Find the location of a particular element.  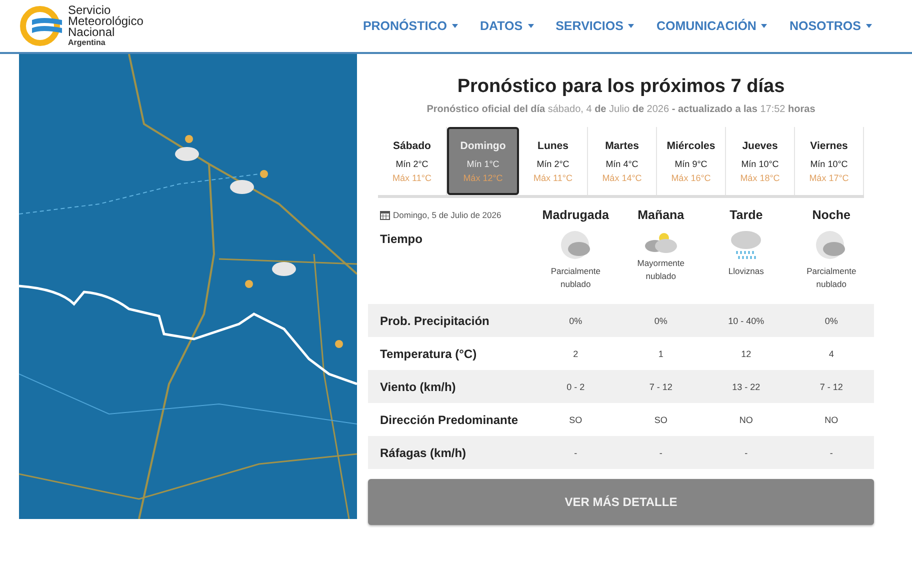

rain-cloud-icon is located at coordinates (746, 246).